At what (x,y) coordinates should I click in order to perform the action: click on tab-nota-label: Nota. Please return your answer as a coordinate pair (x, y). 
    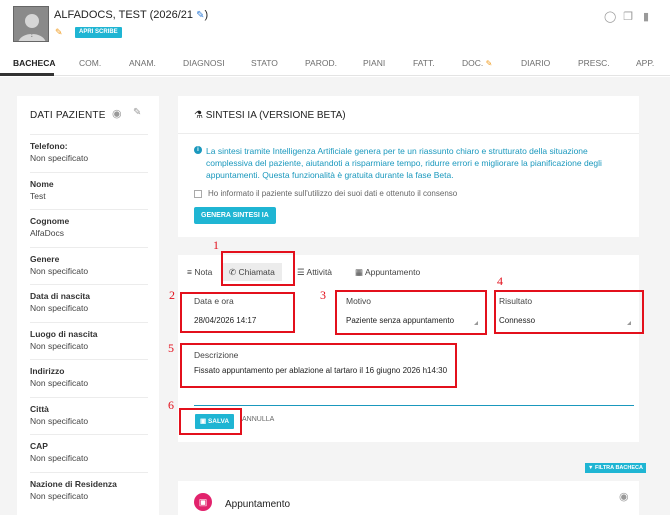
    Looking at the image, I should click on (203, 272).